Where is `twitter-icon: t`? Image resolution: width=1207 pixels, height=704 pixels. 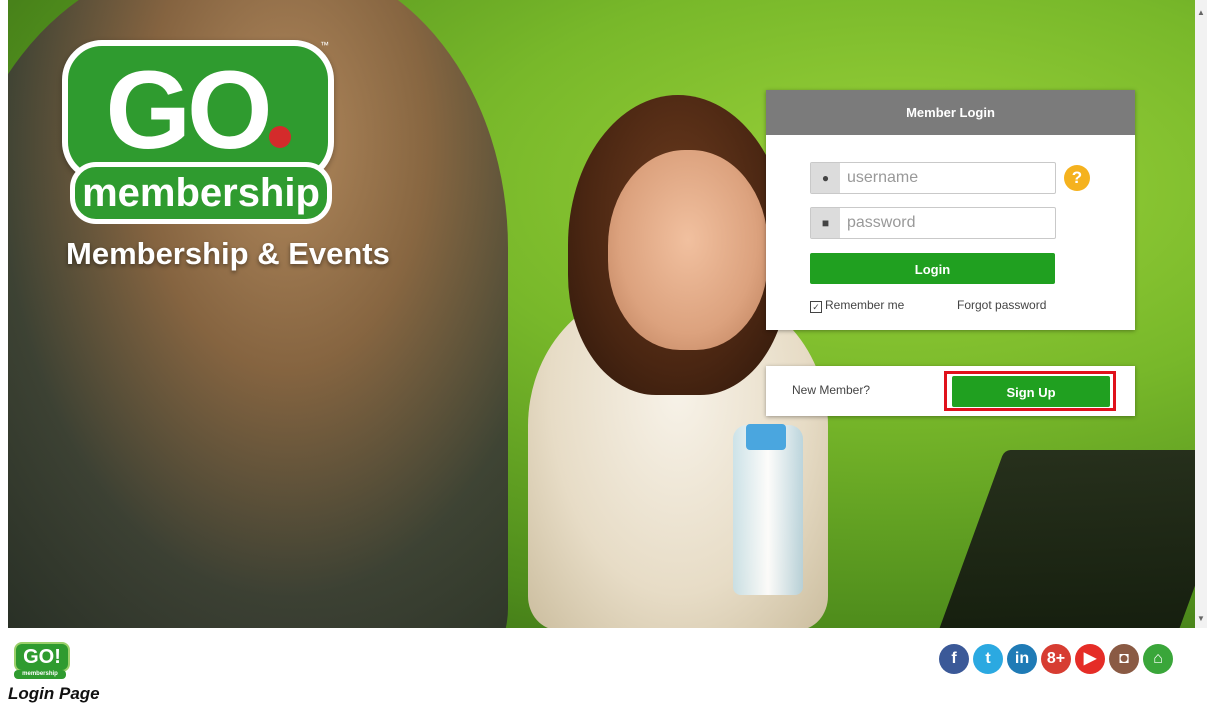
twitter-icon: t is located at coordinates (988, 659).